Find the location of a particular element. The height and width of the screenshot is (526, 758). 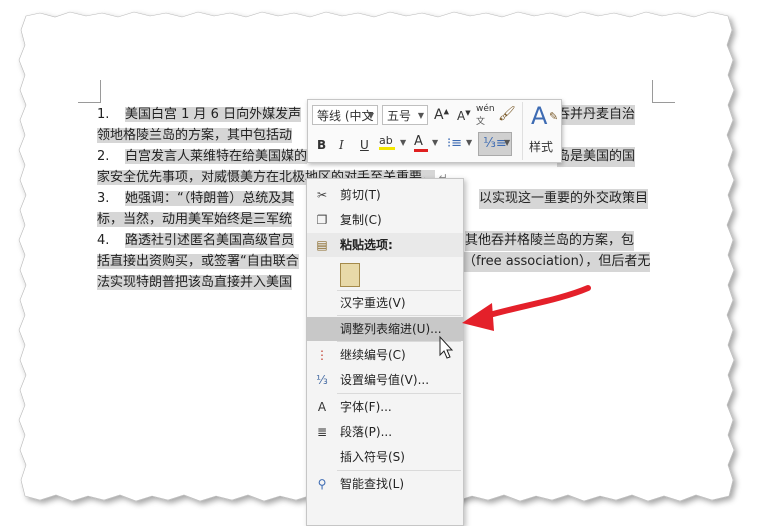

menu-item-copy: ❐ 复制(C) is located at coordinates (385, 220).